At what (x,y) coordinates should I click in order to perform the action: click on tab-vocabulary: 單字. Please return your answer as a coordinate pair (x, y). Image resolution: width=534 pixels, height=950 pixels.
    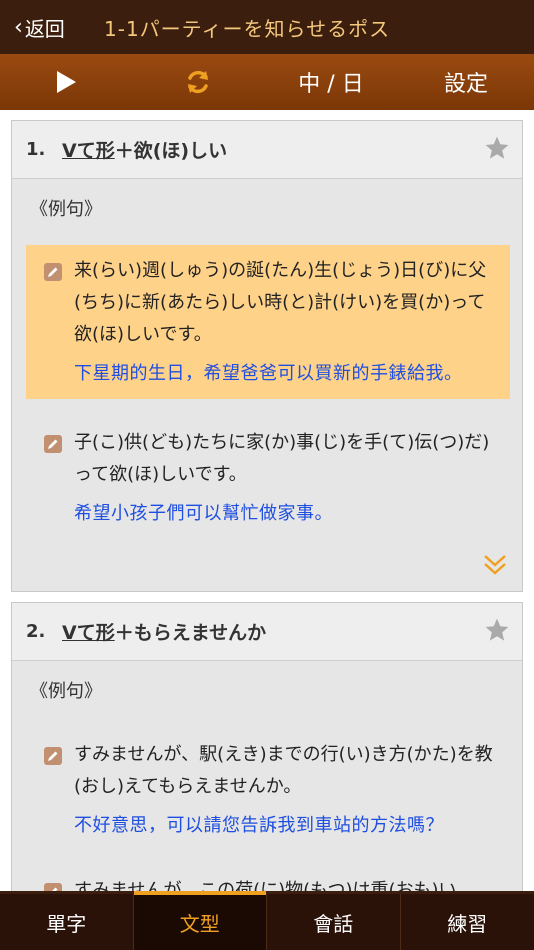
    Looking at the image, I should click on (67, 922).